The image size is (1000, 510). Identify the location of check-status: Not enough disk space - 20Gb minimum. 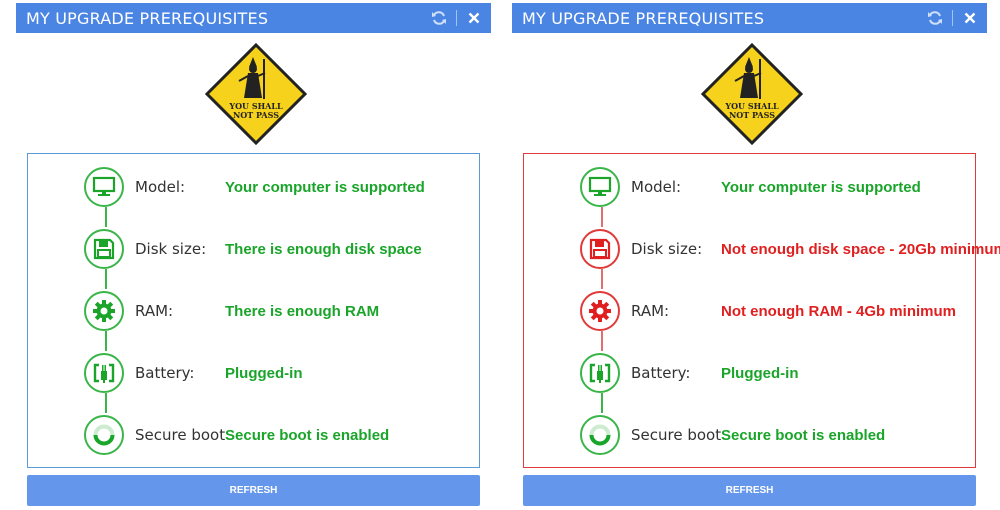
(860, 249).